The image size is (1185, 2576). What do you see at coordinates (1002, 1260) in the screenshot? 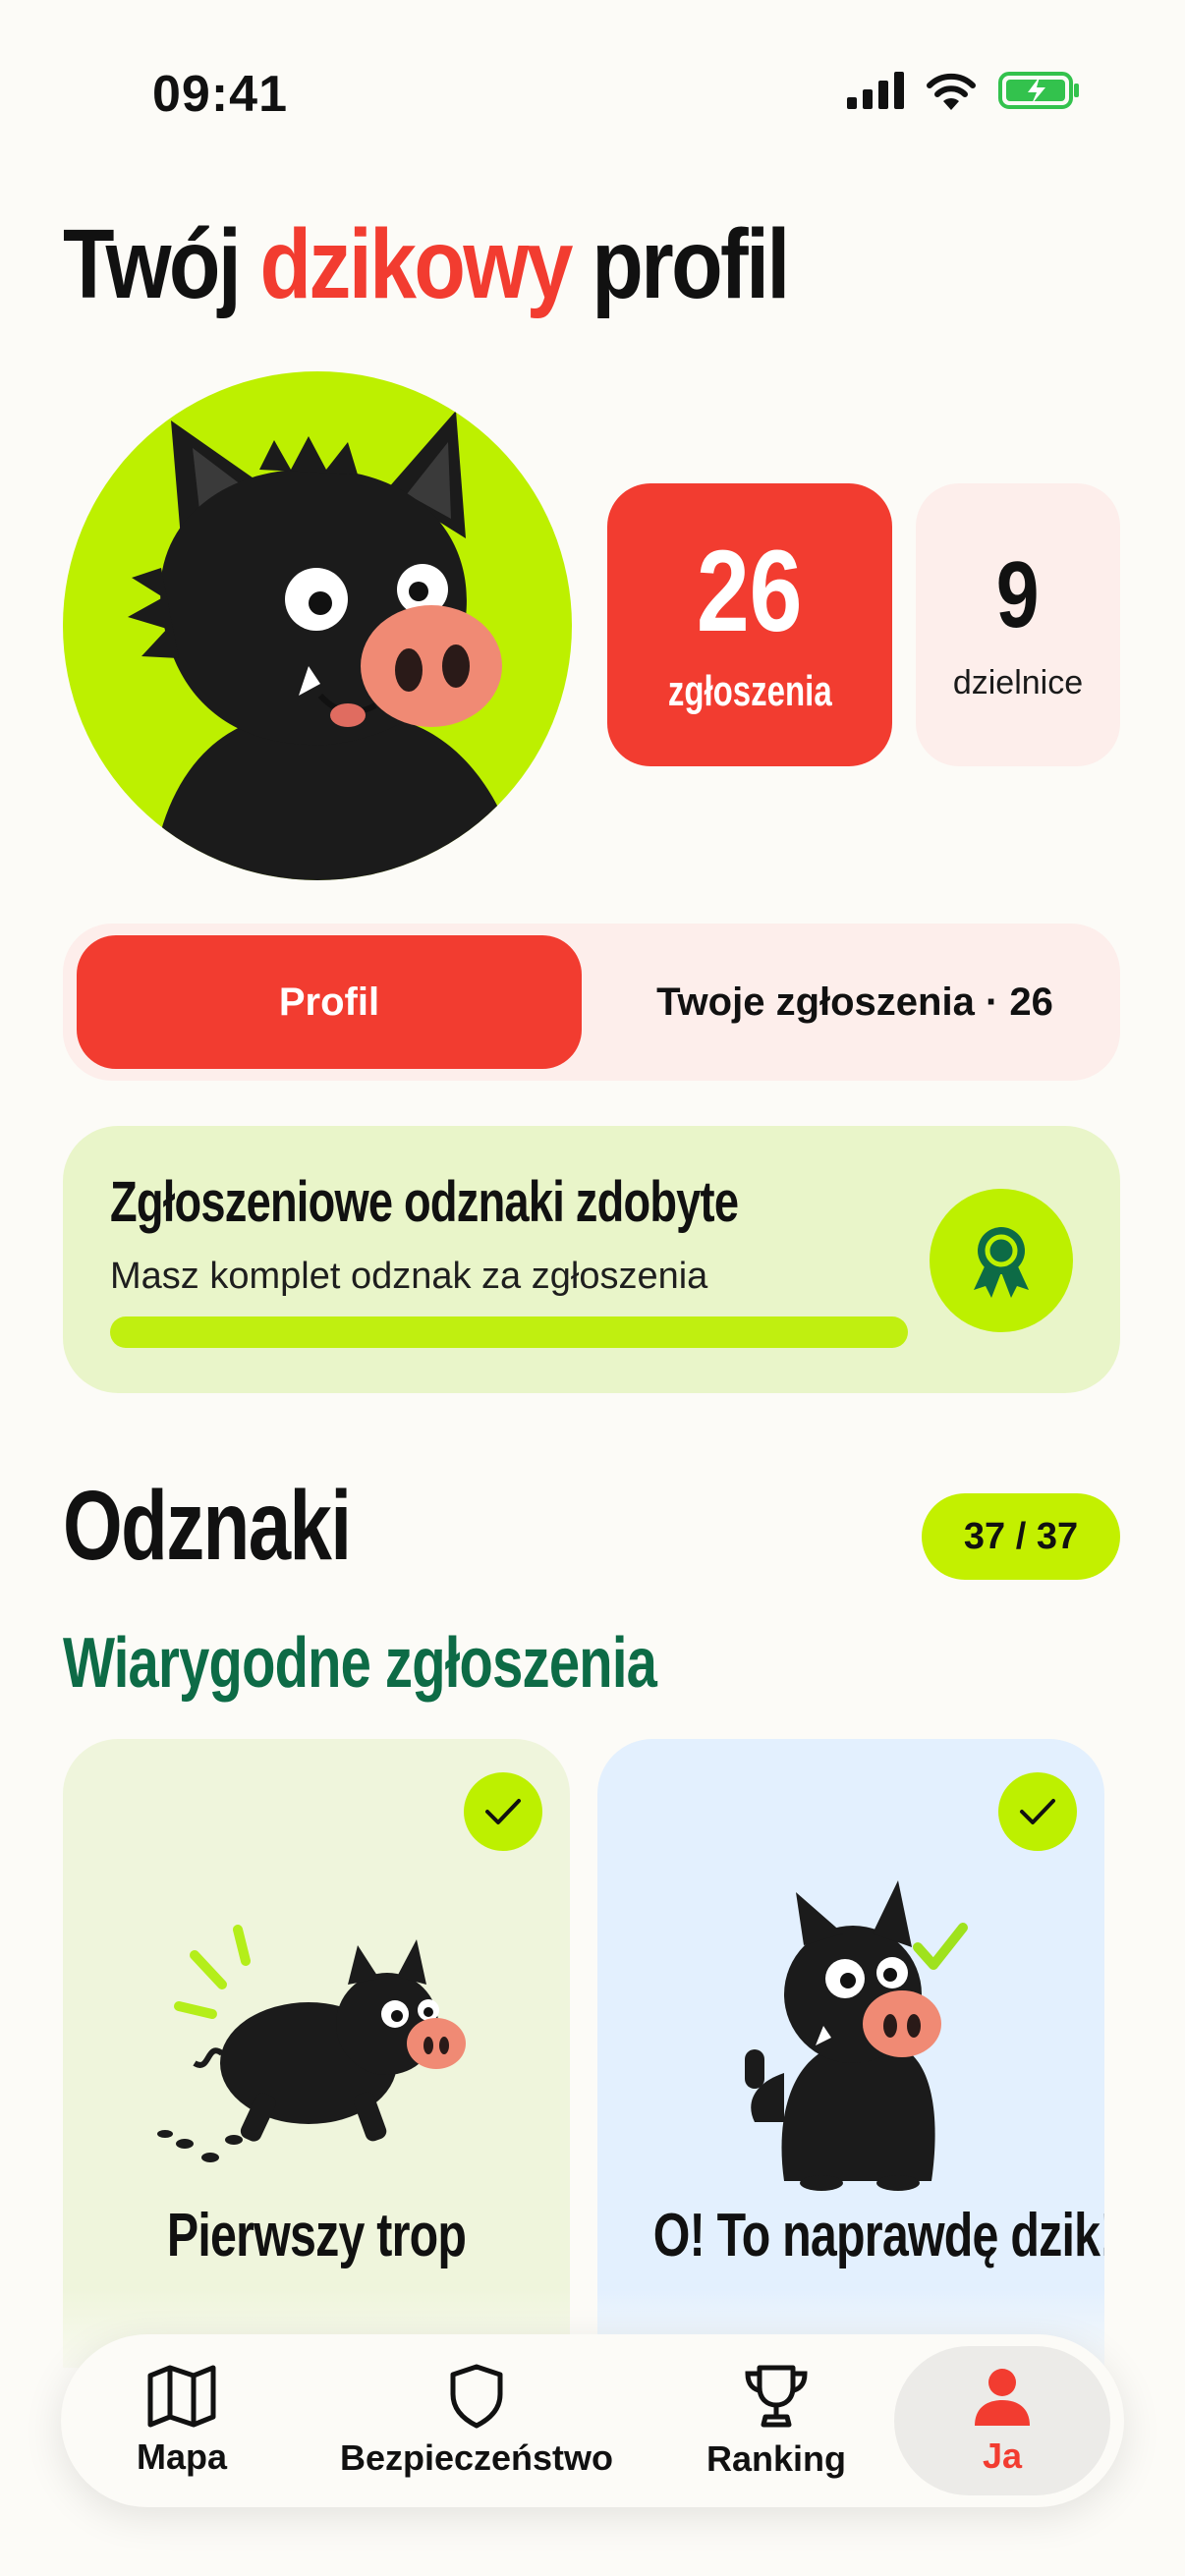
I see `award-ribbon-icon` at bounding box center [1002, 1260].